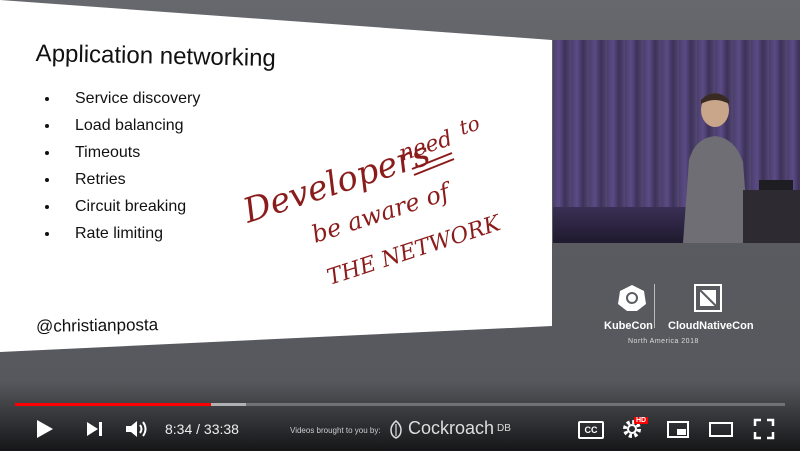  Describe the element at coordinates (400, 404) in the screenshot. I see `progress-bar` at that location.